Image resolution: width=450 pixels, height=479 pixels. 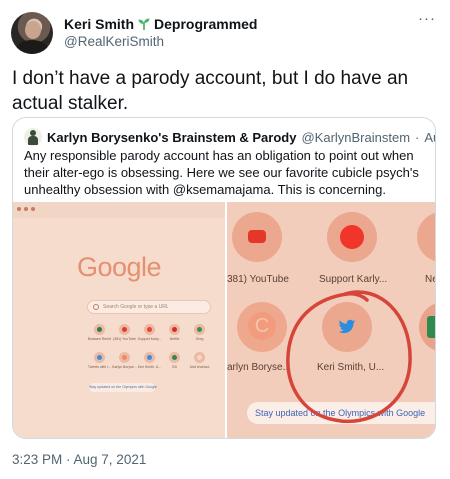 I want to click on google-search-placeholder: Search Google or type a URL, so click(x=136, y=306).